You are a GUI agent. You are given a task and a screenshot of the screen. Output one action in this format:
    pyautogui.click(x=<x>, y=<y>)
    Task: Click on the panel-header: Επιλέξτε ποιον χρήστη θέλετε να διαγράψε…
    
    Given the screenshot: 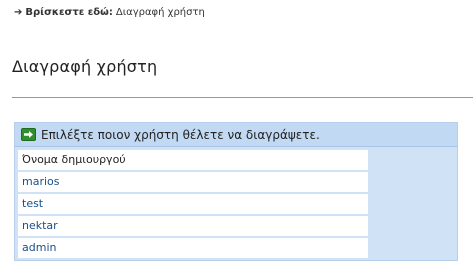 What is the action you would take?
    pyautogui.click(x=236, y=135)
    